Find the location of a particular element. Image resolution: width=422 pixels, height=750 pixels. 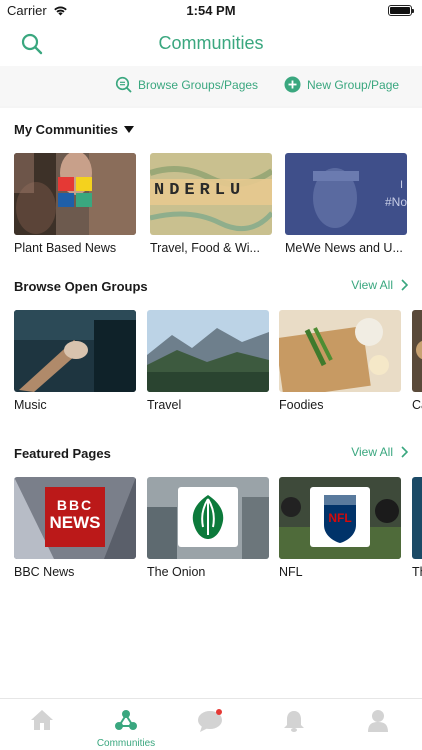

page-card: NFL NFL is located at coordinates (340, 528).